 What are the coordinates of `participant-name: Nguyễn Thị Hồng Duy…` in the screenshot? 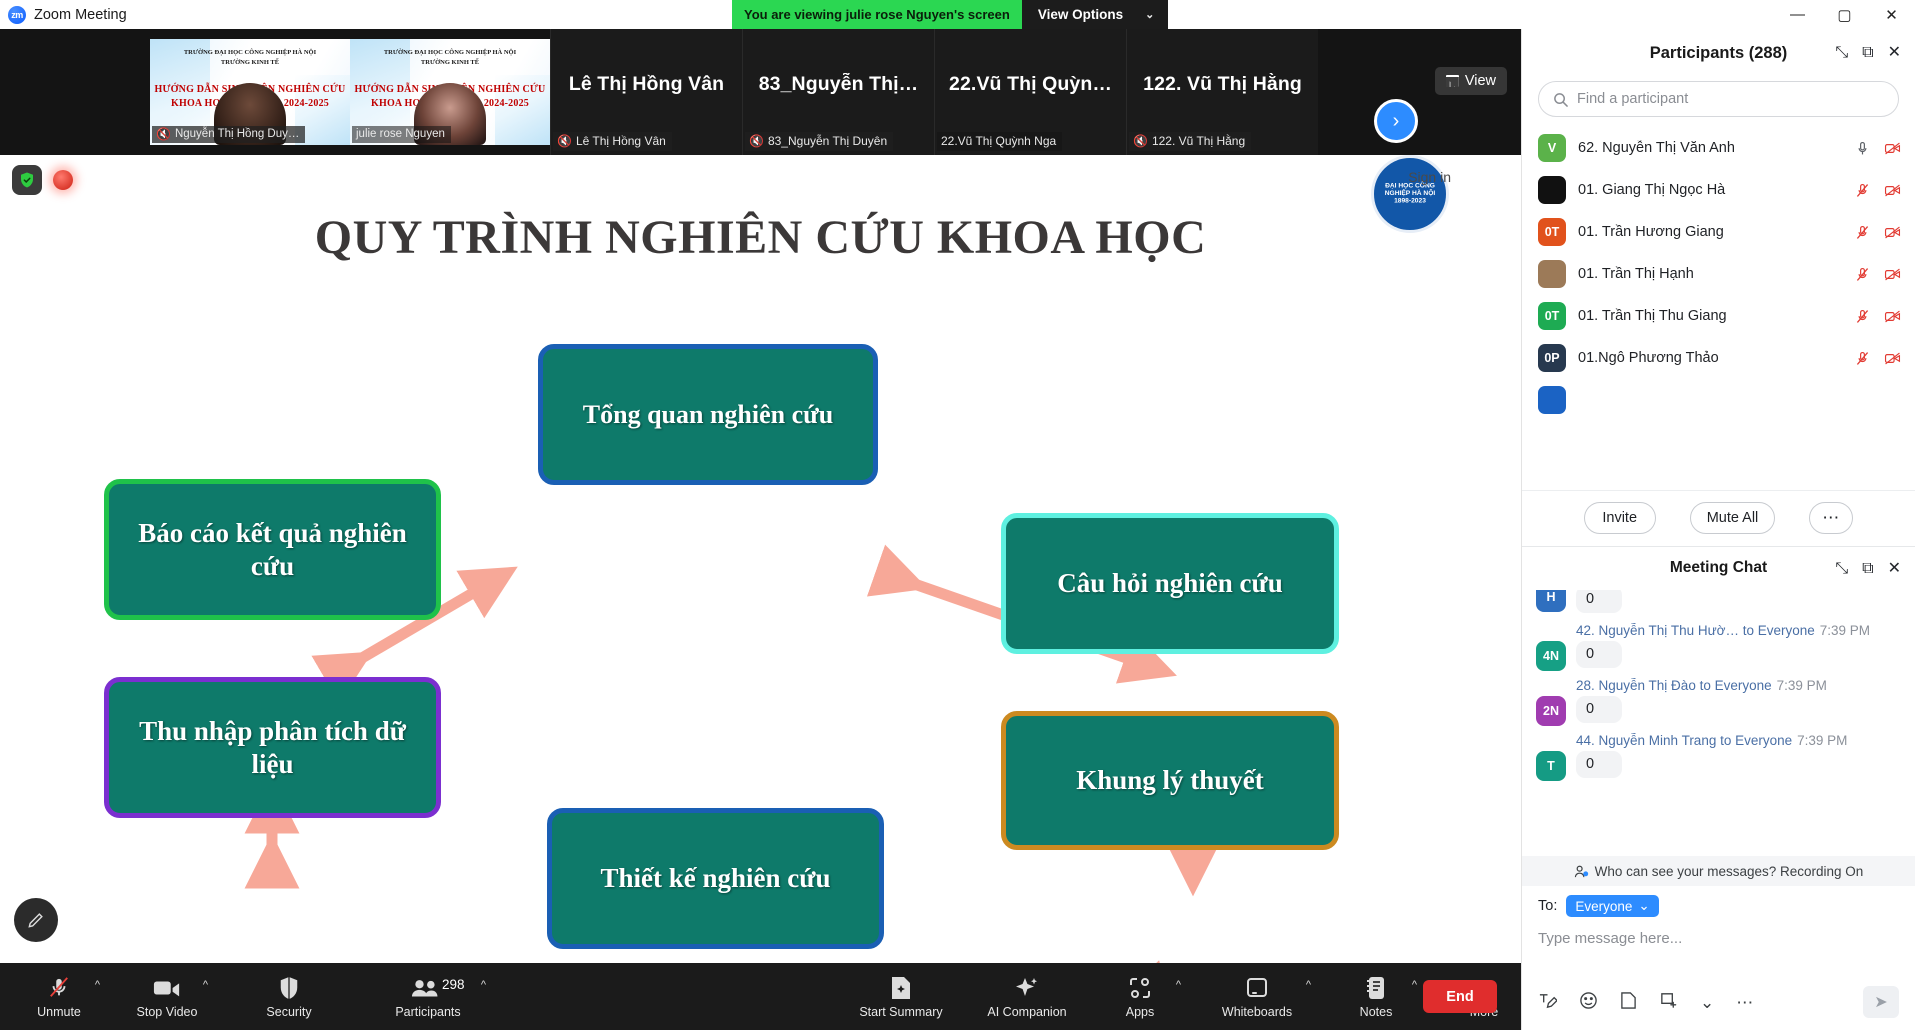 It's located at (237, 134).